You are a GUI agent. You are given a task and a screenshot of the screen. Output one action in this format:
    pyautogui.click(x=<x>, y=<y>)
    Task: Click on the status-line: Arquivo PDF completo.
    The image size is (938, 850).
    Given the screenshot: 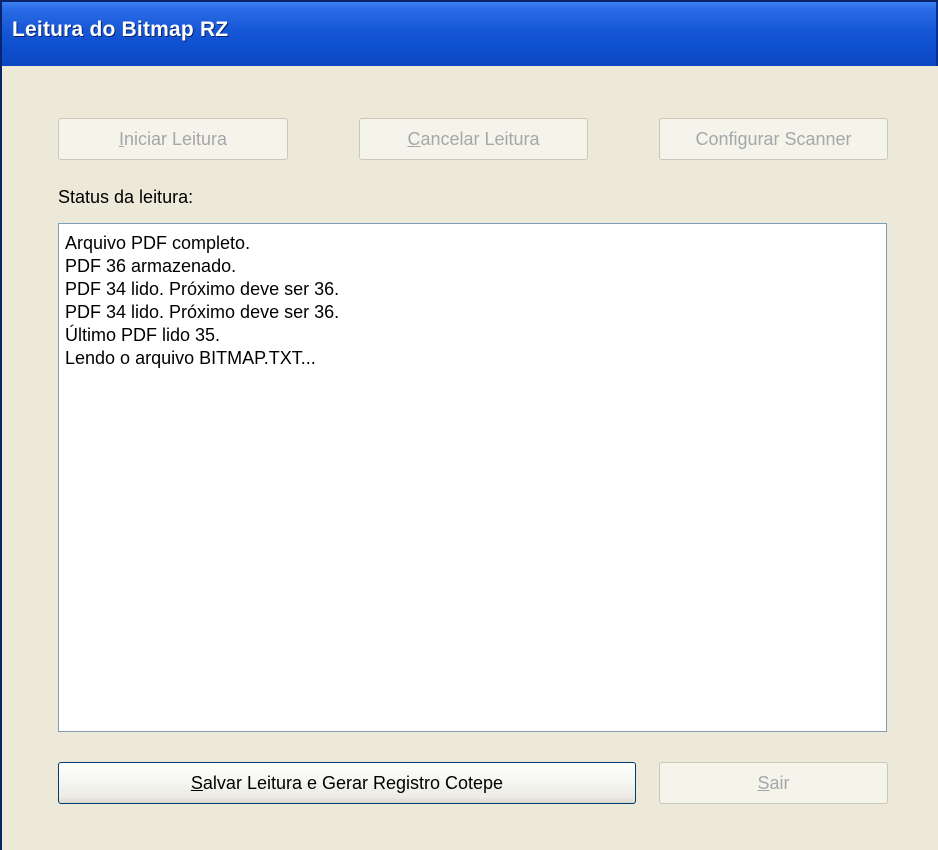 What is the action you would take?
    pyautogui.click(x=158, y=243)
    